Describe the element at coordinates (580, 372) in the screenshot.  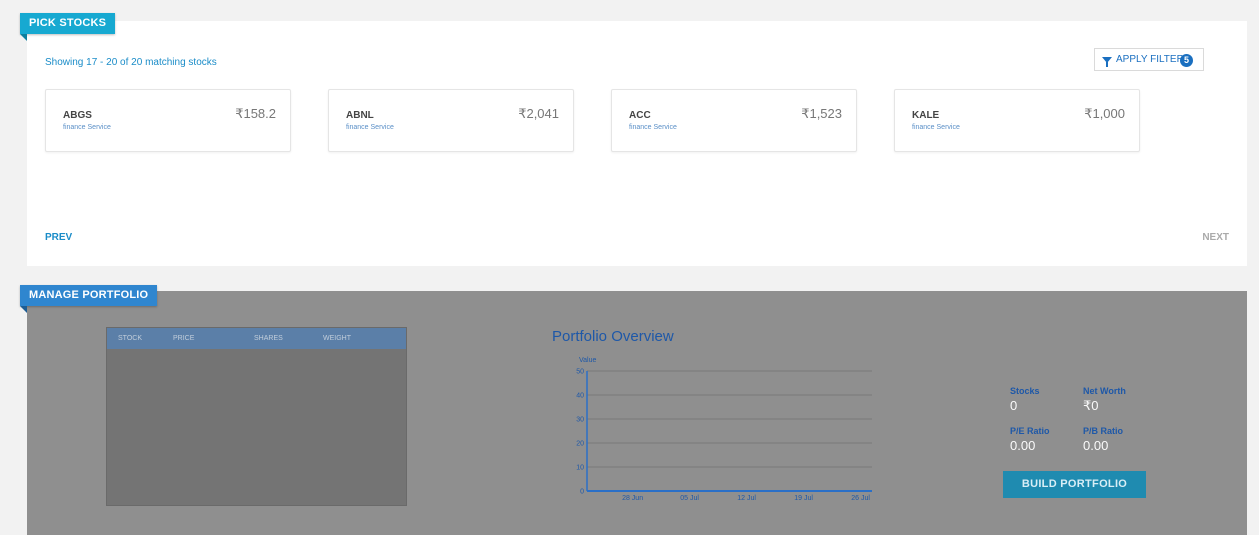
I see `y-tick-label: 50` at that location.